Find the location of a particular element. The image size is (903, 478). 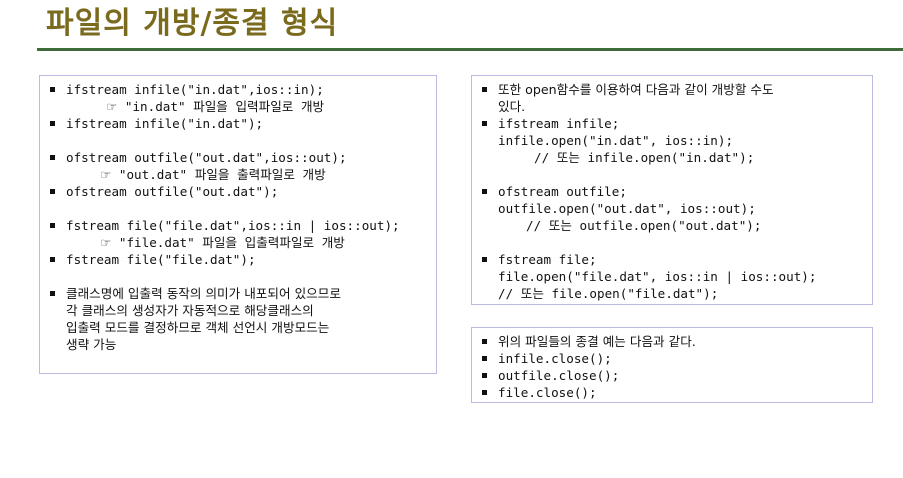

line-text: ofstream outfile("out.dat",ios::out); is located at coordinates (206, 157).